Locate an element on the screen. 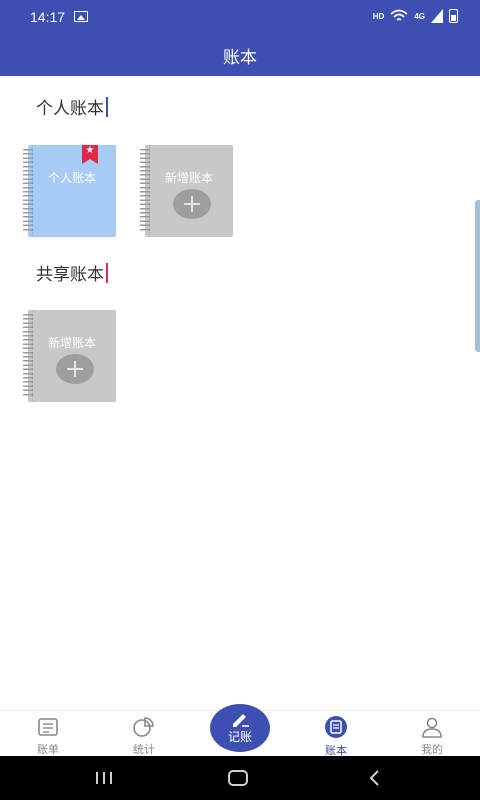 The height and width of the screenshot is (800, 480). nav-item-bills: 账单 is located at coordinates (48, 734).